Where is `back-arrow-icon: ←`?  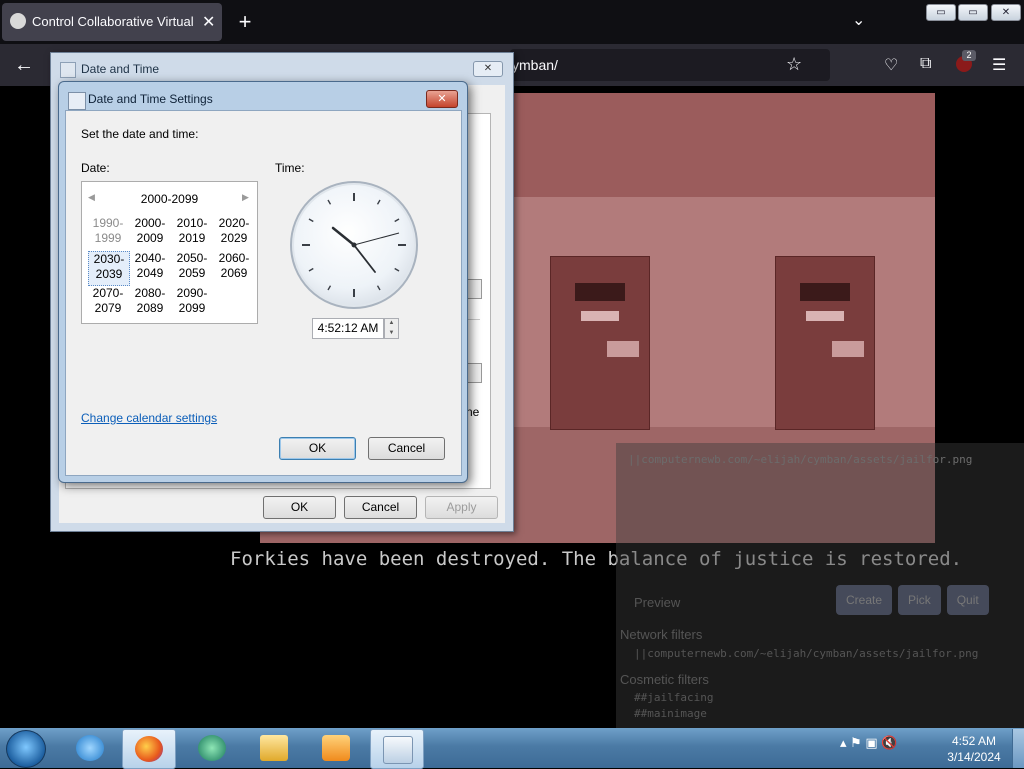
back-arrow-icon: ← is located at coordinates (24, 65).